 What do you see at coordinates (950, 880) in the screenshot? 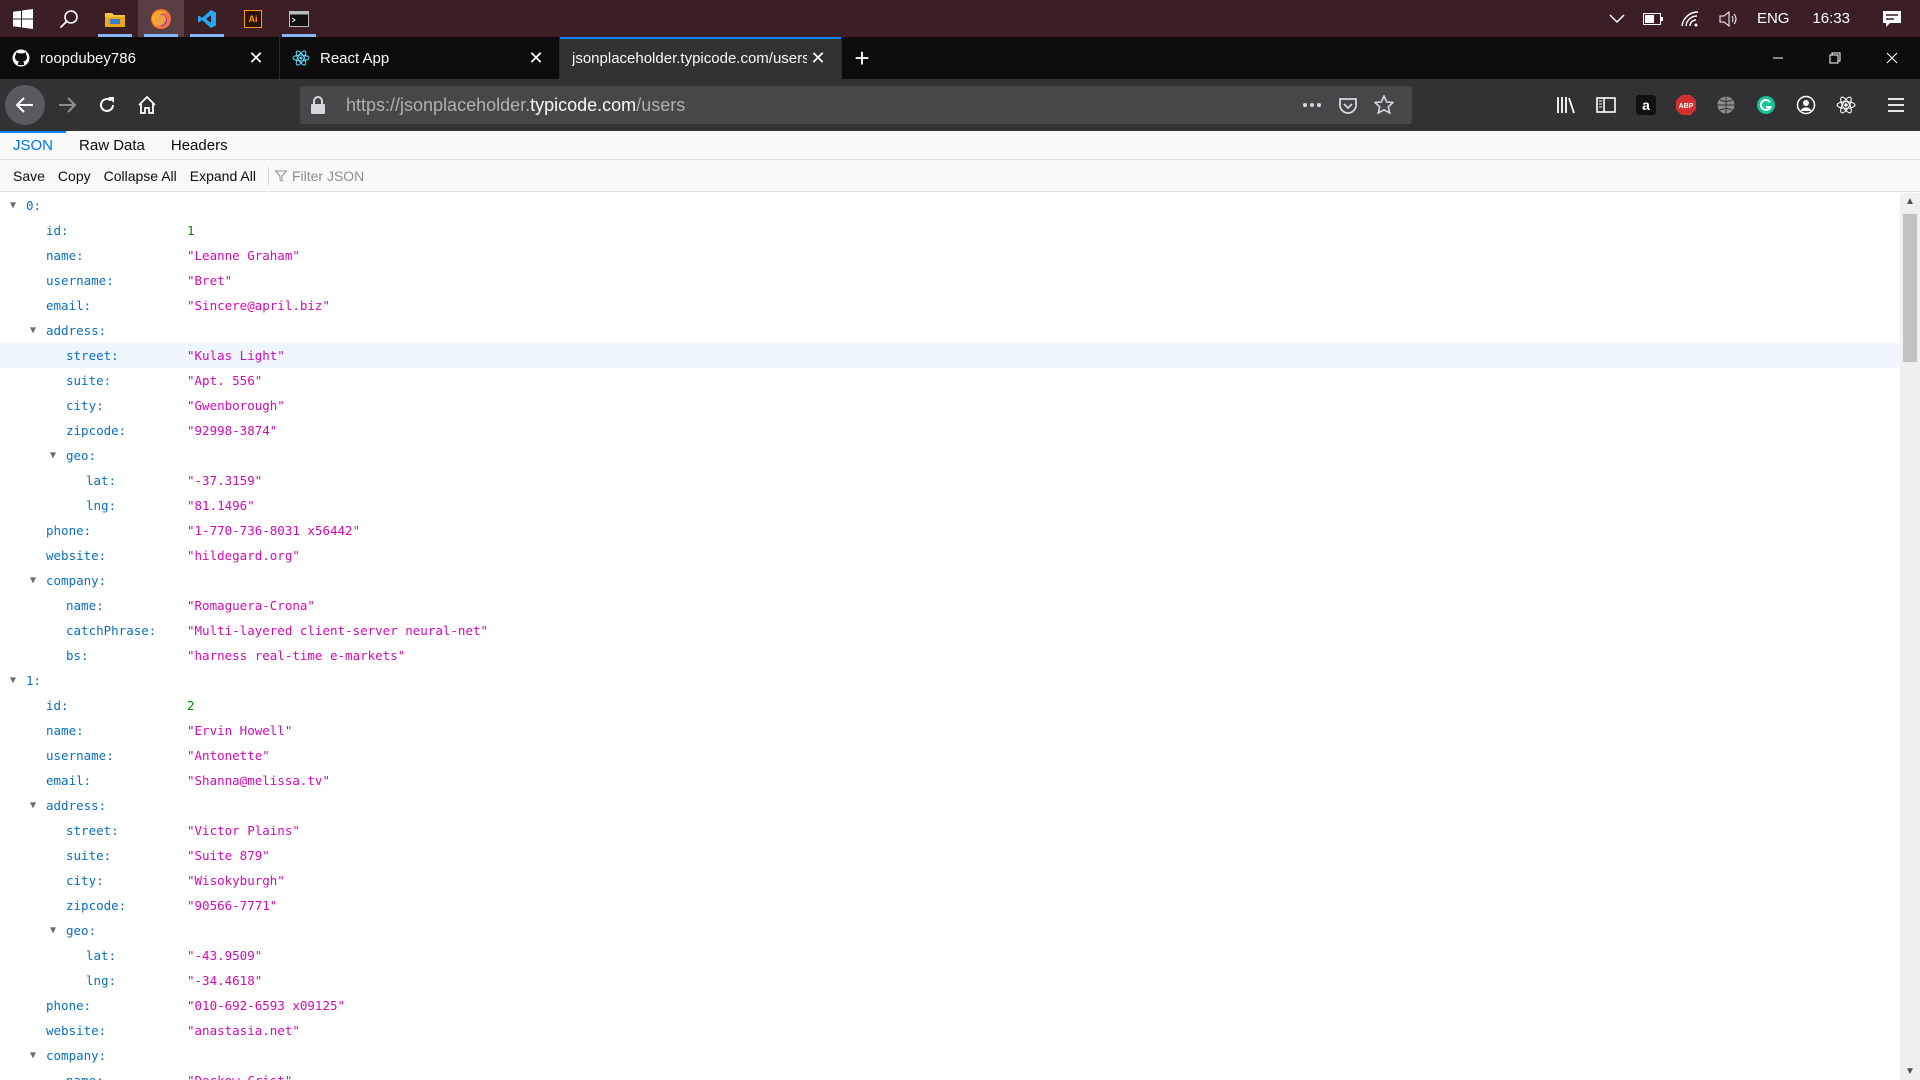
I see `json-tree-row: city: "Wisokyburgh"` at bounding box center [950, 880].